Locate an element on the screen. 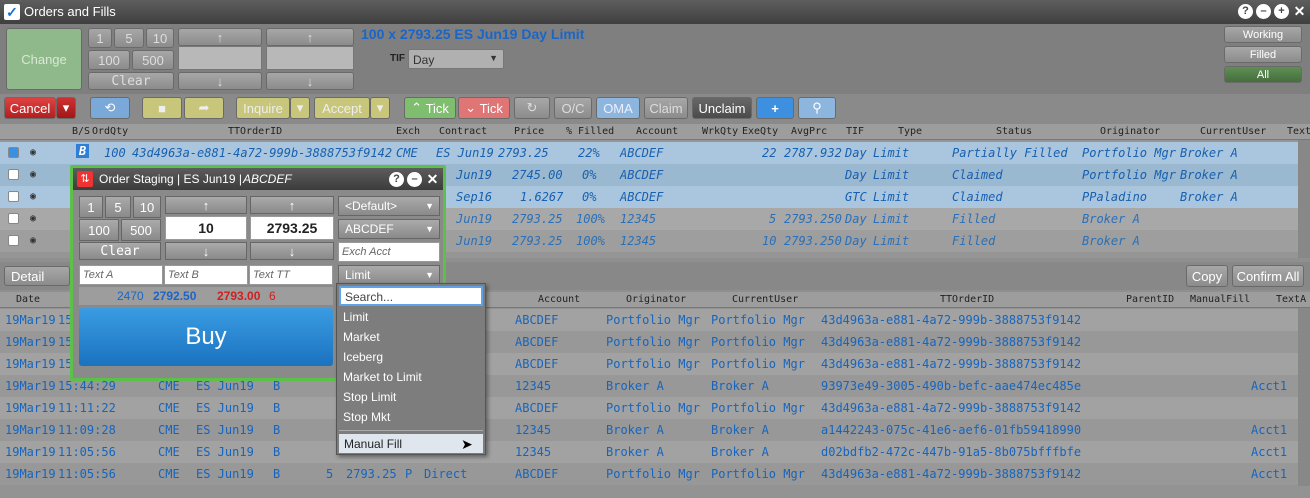  dropdown-item-iceberg: Iceberg is located at coordinates (363, 357).